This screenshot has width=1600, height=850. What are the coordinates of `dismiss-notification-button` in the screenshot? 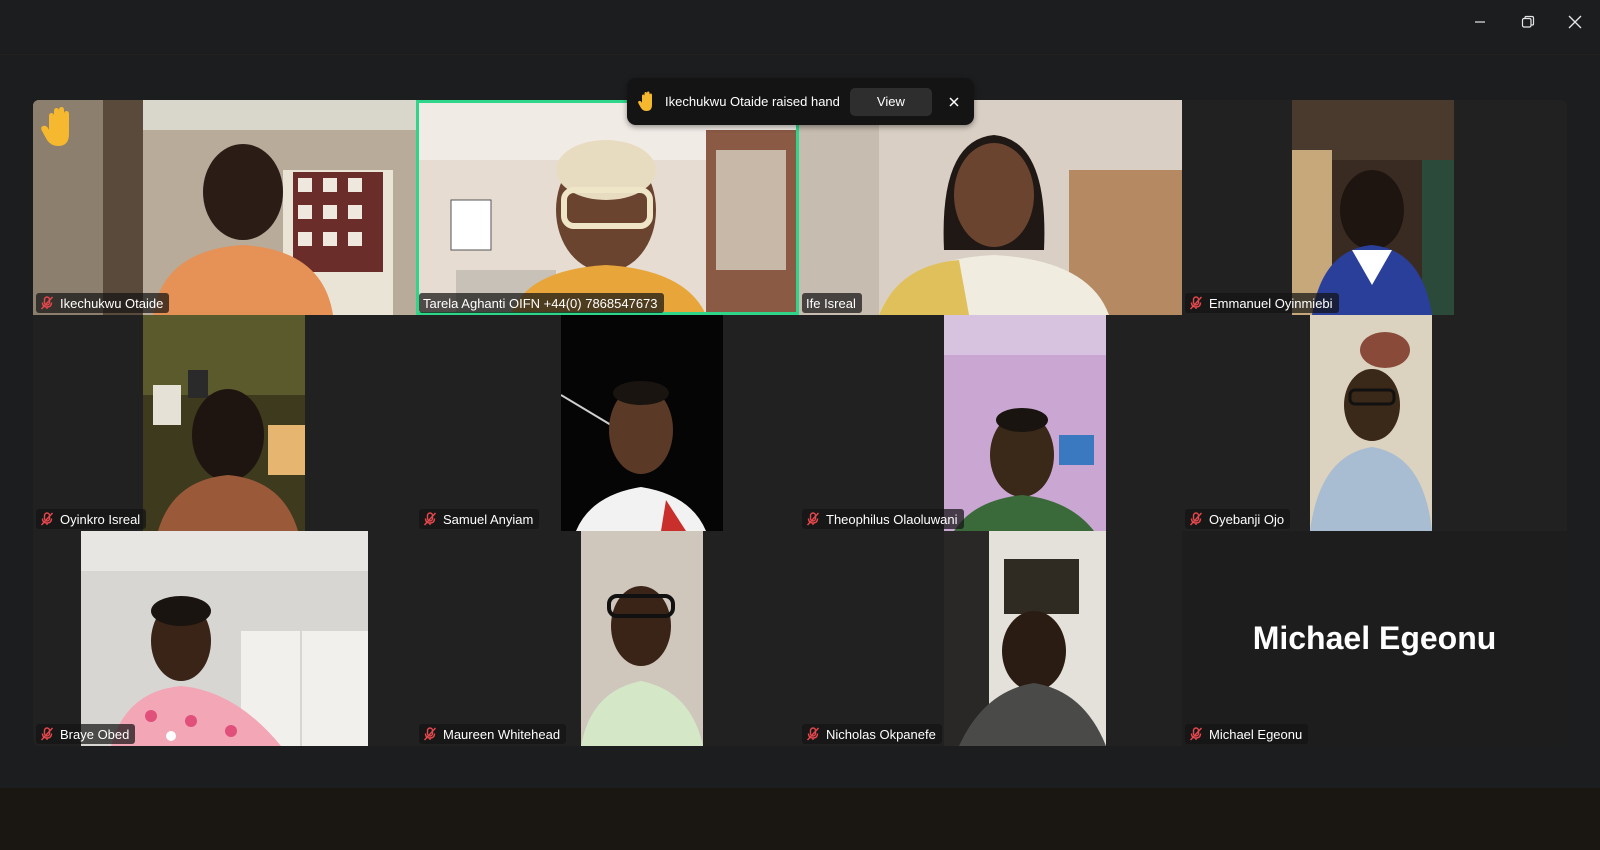 It's located at (954, 102).